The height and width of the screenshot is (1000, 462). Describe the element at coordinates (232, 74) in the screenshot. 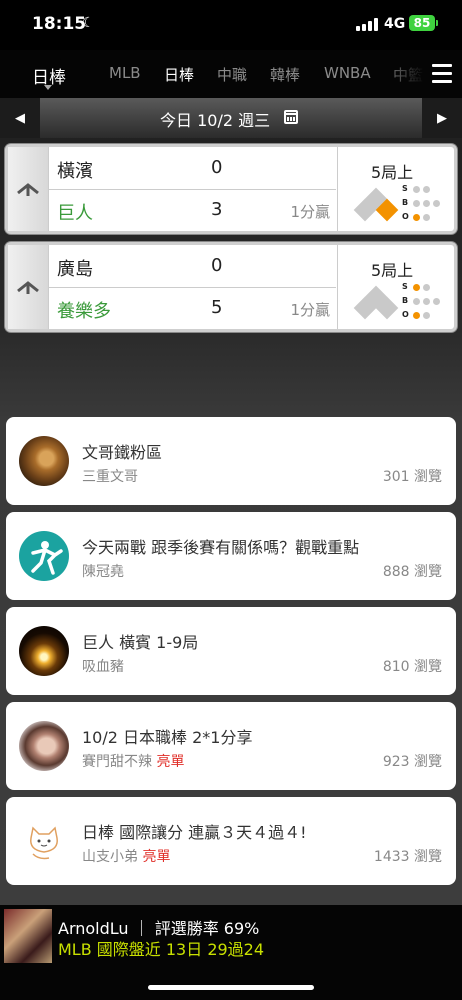

I see `tab-cpbl: 中職` at that location.